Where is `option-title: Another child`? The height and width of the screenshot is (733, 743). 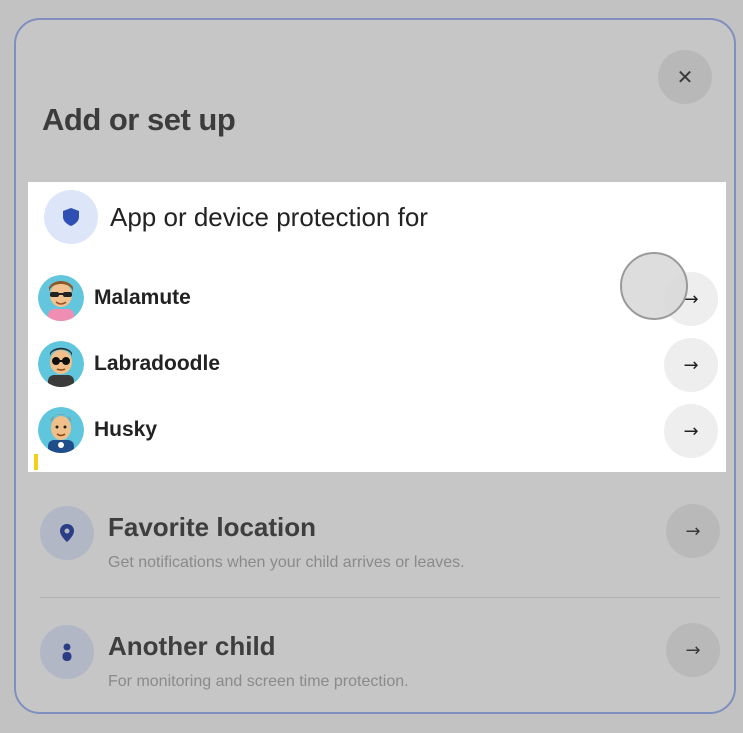 option-title: Another child is located at coordinates (192, 646).